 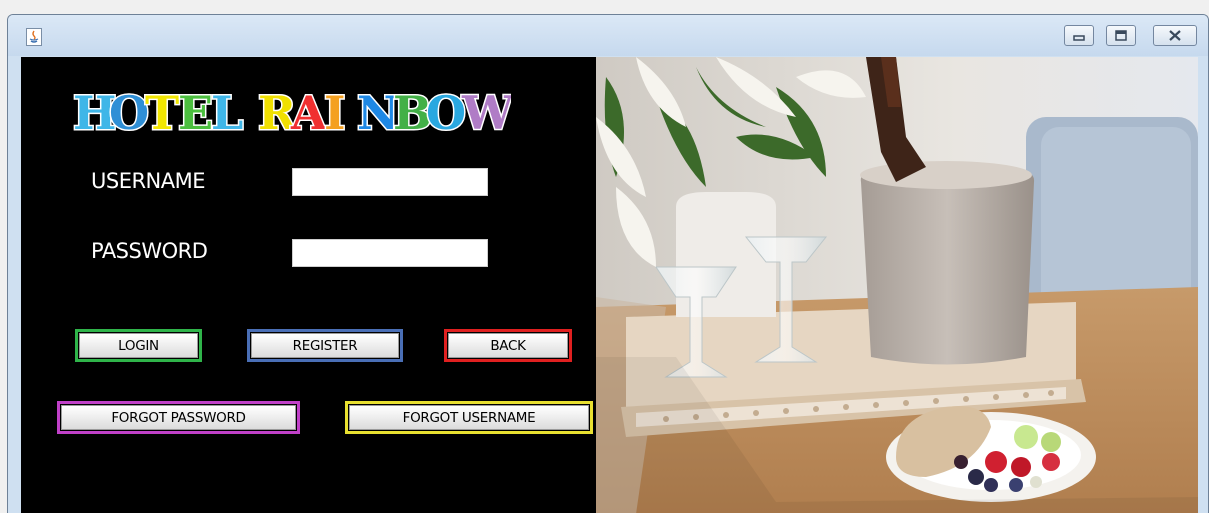 What do you see at coordinates (195, 113) in the screenshot?
I see `logo-letter: E` at bounding box center [195, 113].